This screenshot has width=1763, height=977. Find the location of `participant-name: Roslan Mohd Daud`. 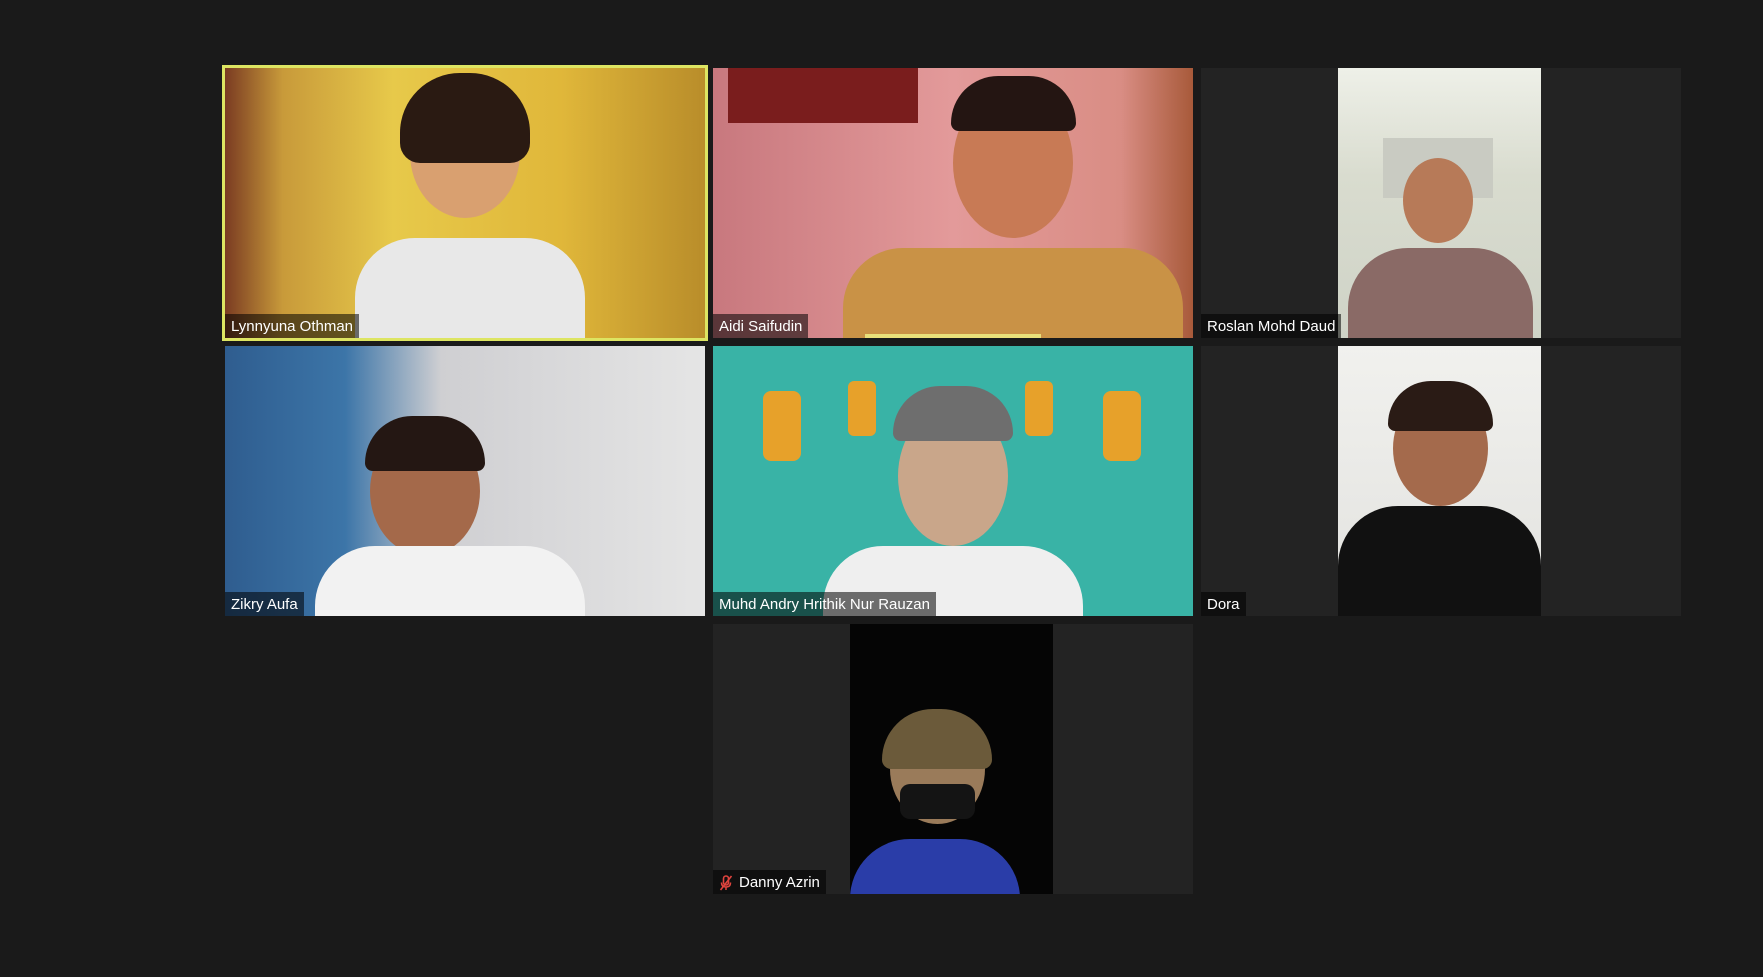

participant-name: Roslan Mohd Daud is located at coordinates (1271, 326).